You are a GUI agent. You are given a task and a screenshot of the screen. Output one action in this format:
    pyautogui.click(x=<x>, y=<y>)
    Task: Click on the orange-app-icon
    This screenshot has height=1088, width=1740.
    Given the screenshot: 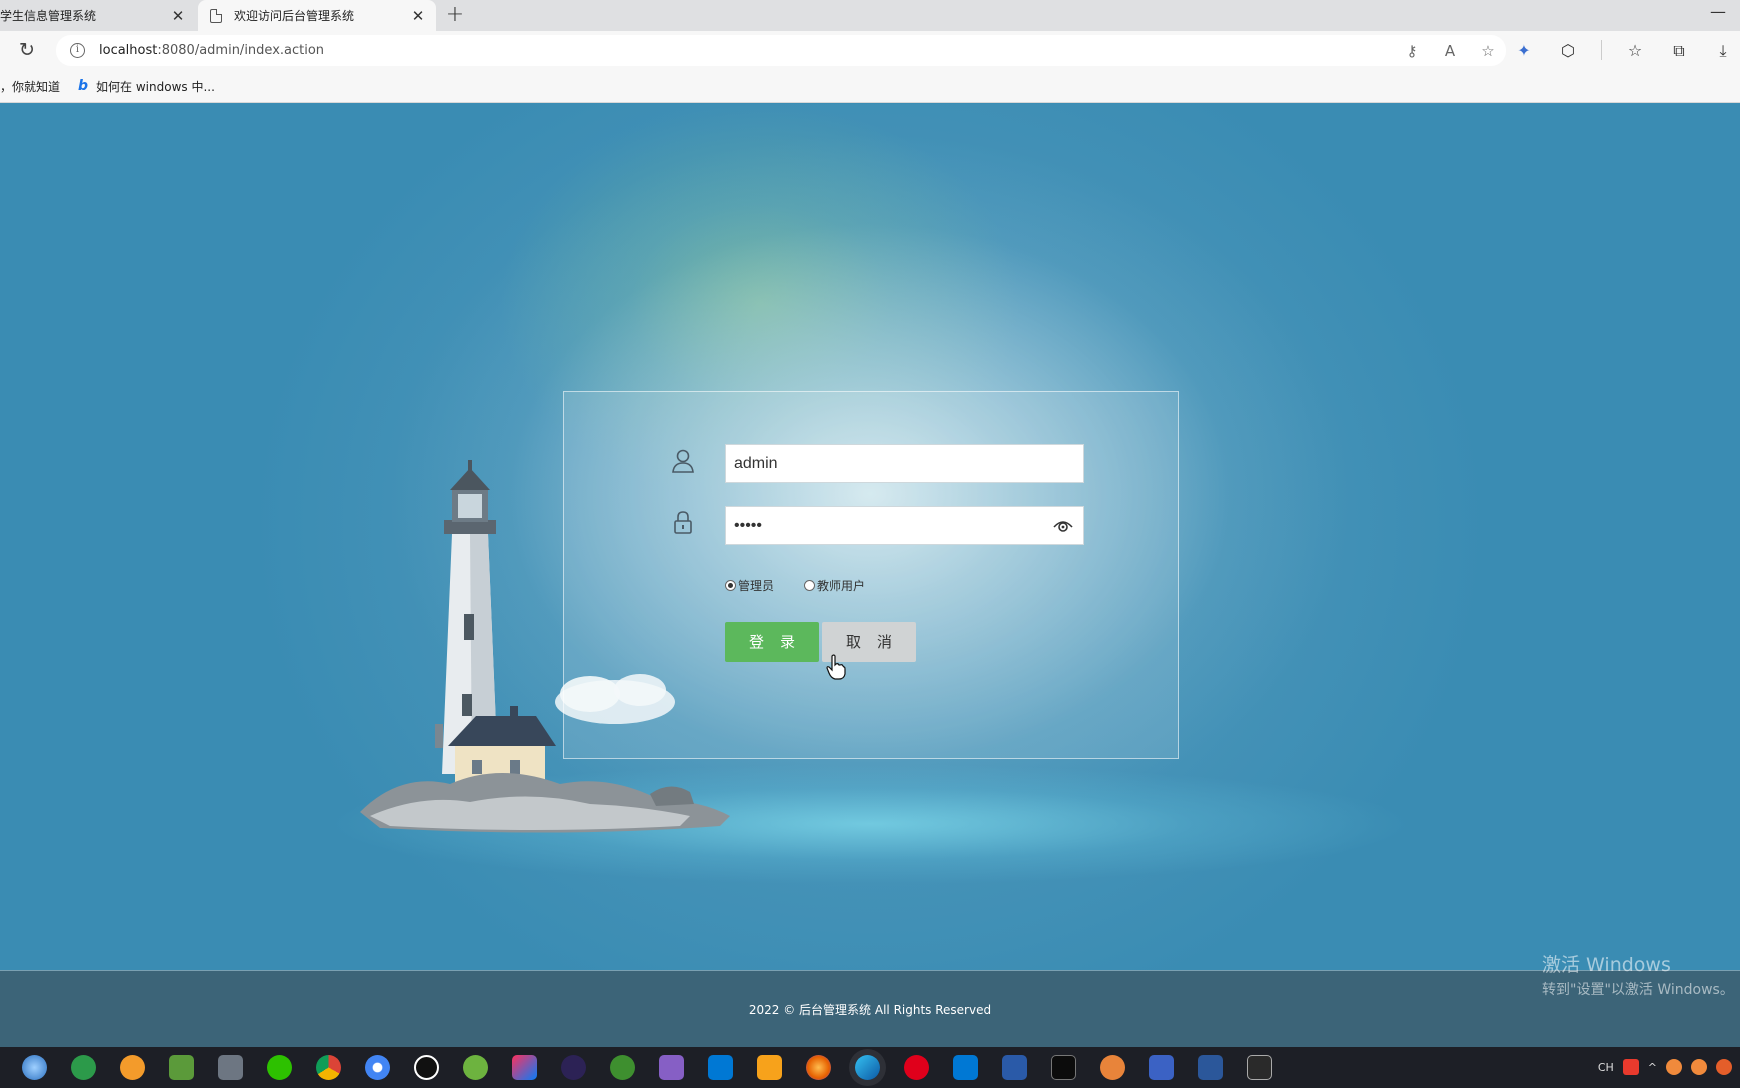 What is the action you would take?
    pyautogui.click(x=132, y=1067)
    